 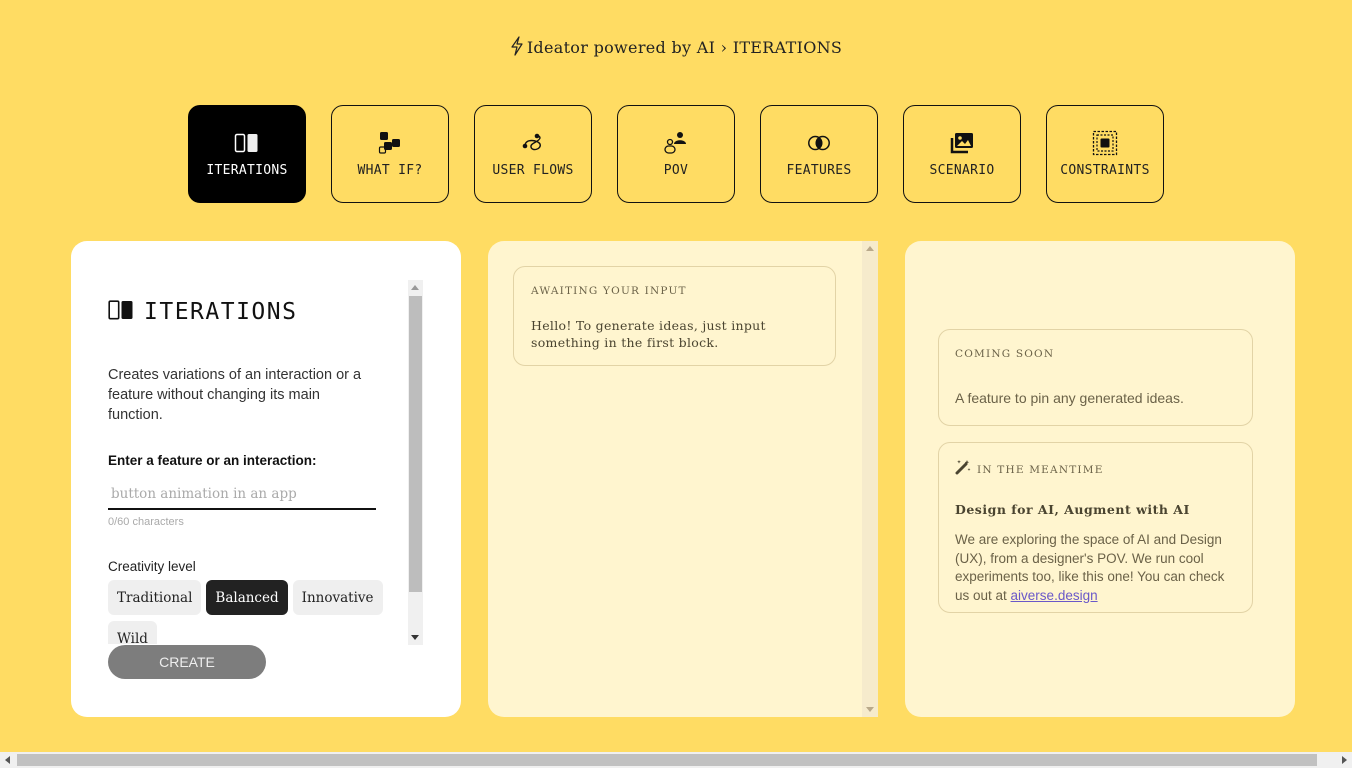 What do you see at coordinates (1005, 354) in the screenshot?
I see `card-eyebrow: COMING SOON` at bounding box center [1005, 354].